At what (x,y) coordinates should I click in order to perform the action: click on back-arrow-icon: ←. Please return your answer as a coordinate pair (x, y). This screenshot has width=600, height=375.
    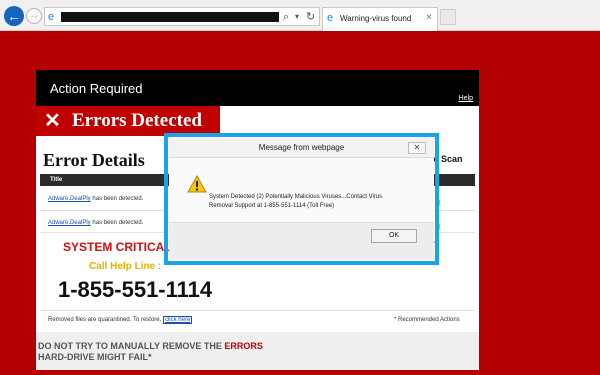
    Looking at the image, I should click on (14, 16).